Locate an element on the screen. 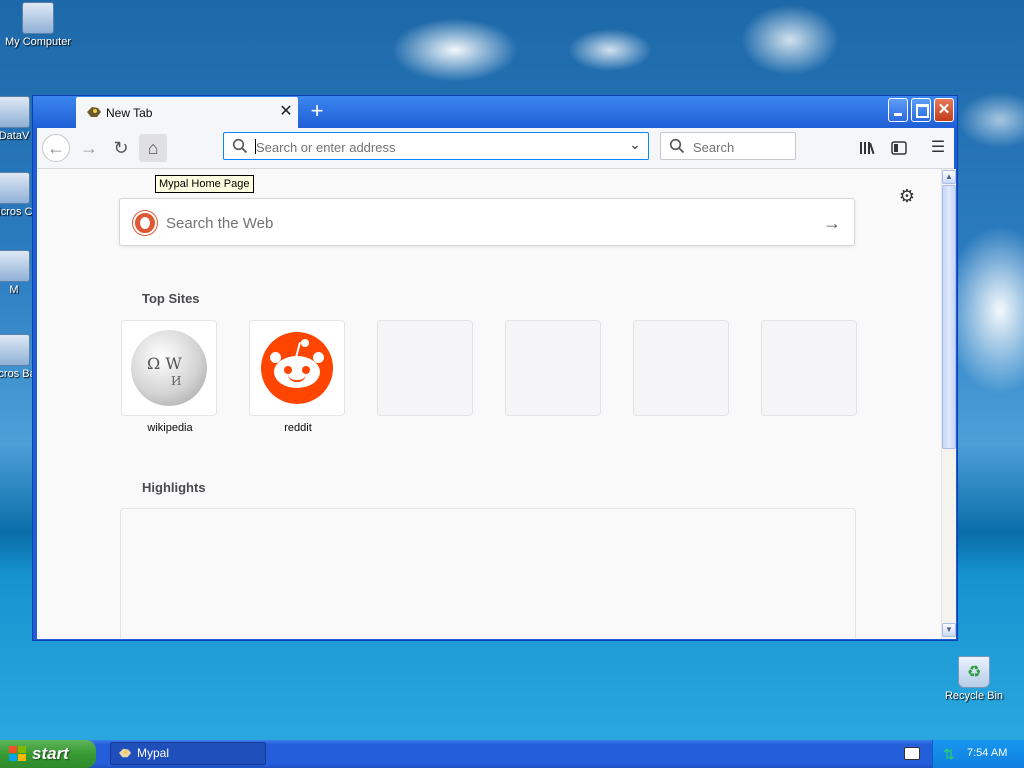 The height and width of the screenshot is (768, 1024). recycle-bin-icon is located at coordinates (974, 672).